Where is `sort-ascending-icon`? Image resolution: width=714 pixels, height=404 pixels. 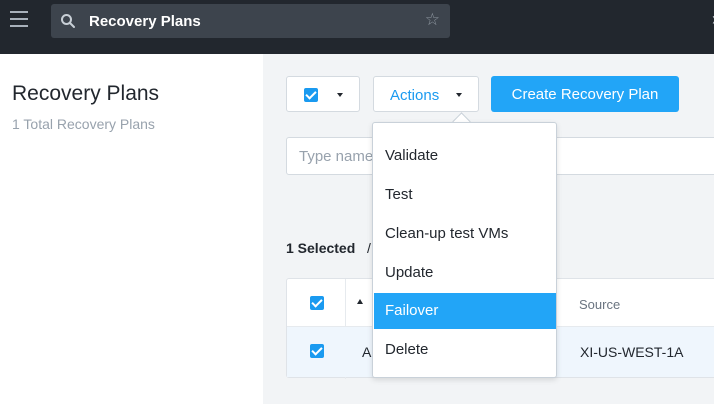
sort-ascending-icon is located at coordinates (360, 301).